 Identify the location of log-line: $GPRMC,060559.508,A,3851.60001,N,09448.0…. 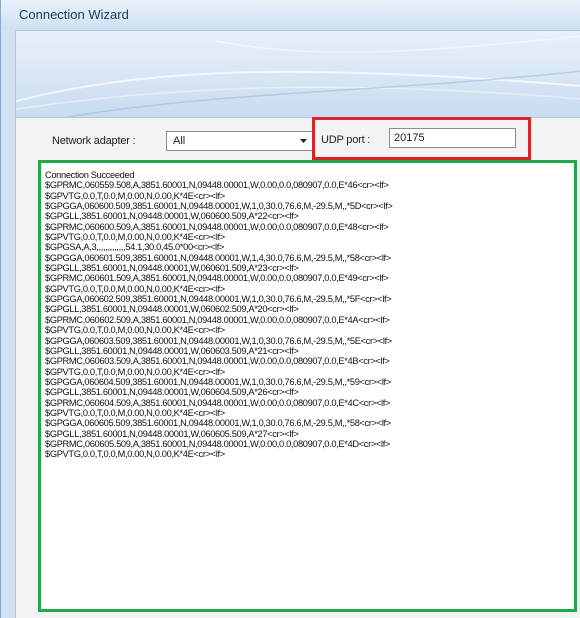
(217, 185).